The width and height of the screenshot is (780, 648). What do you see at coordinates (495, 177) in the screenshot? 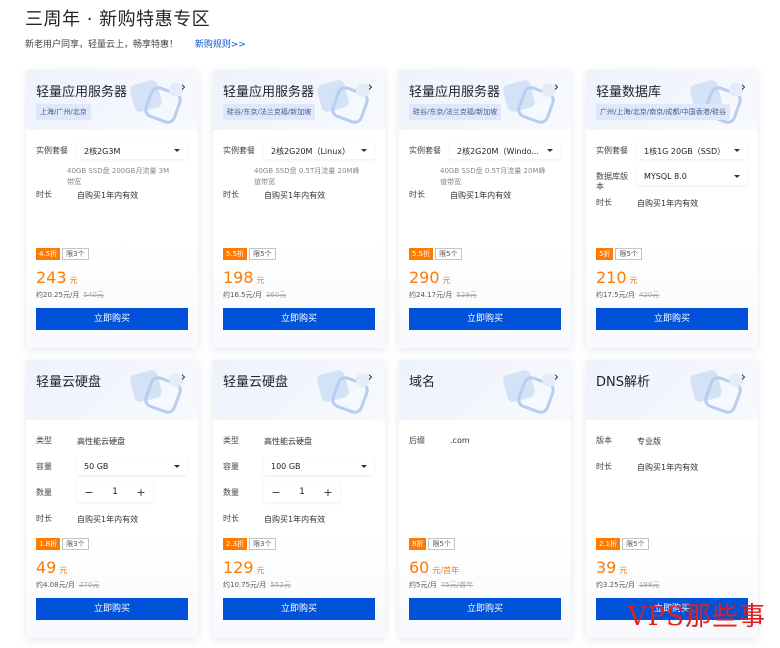
I see `spec-description: 40GB SSD盘 0.5T月流量 20M峰 值带宽` at bounding box center [495, 177].